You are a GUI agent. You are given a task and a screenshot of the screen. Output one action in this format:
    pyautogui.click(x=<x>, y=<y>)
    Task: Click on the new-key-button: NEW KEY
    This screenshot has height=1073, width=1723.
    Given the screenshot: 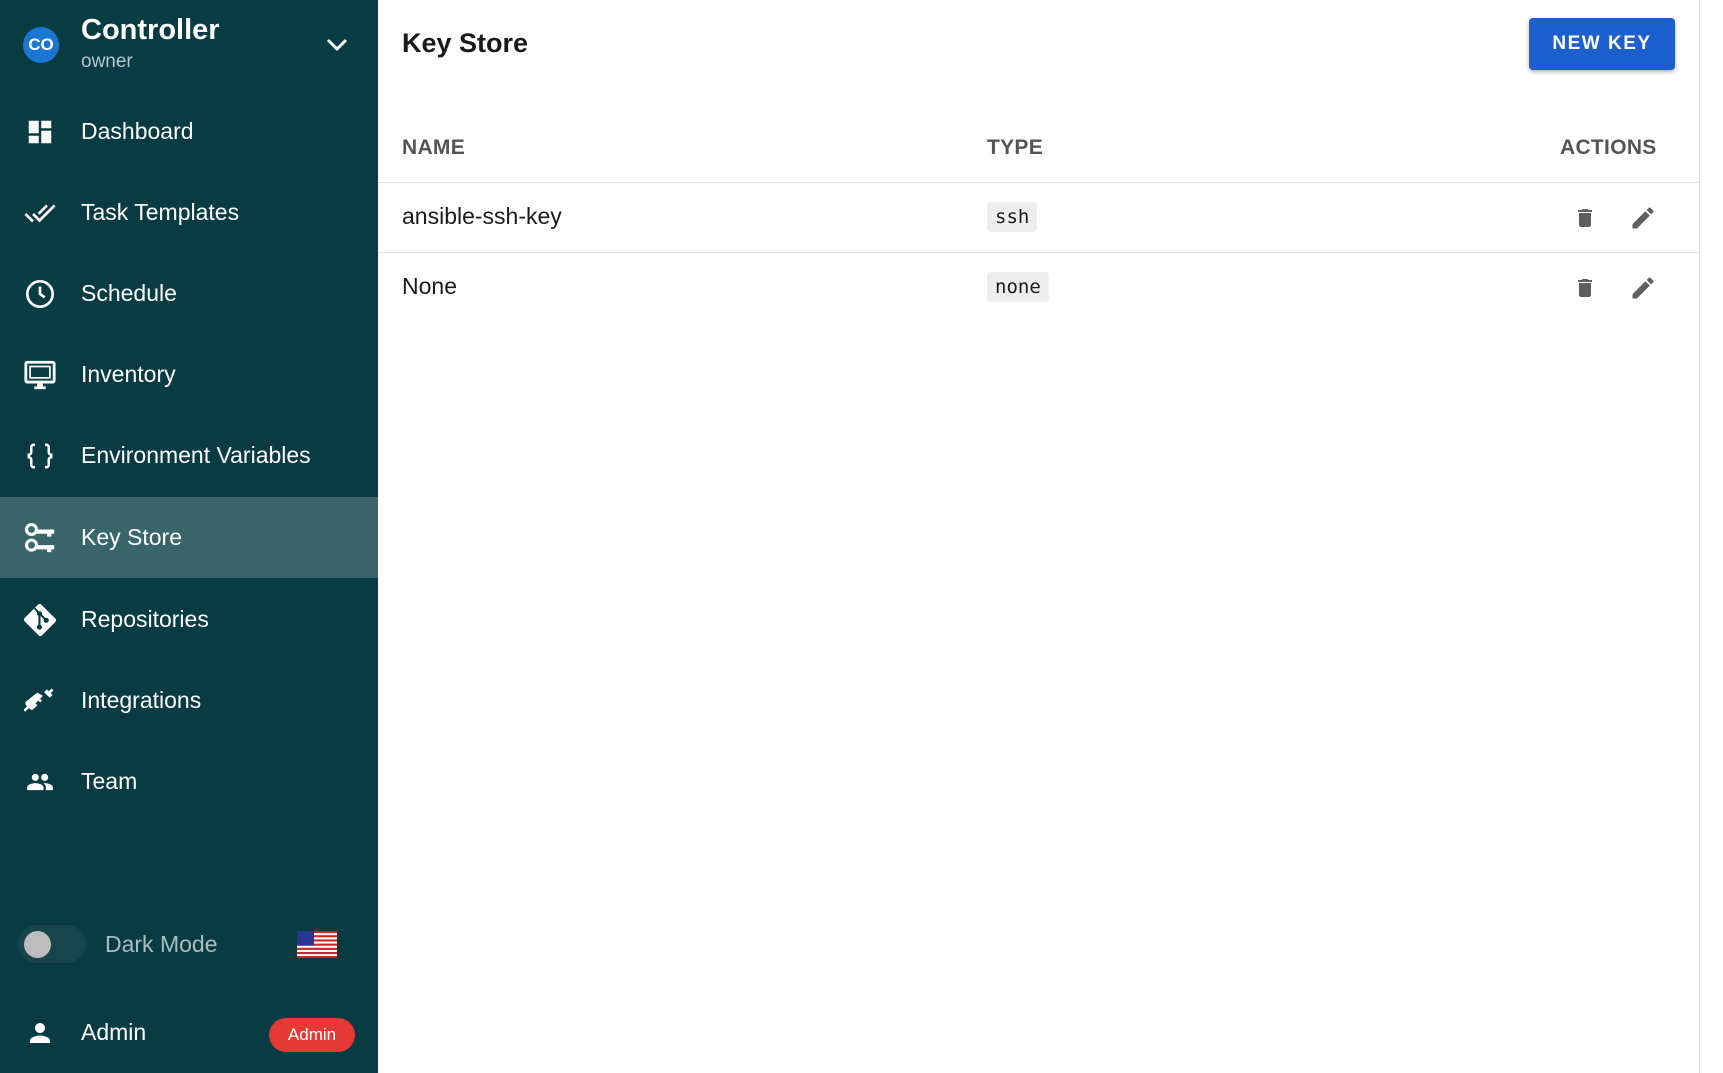 What is the action you would take?
    pyautogui.click(x=1602, y=44)
    